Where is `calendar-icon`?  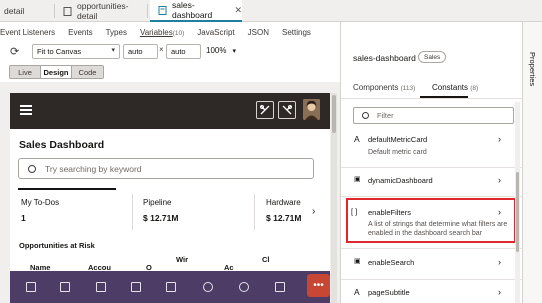 calendar-icon is located at coordinates (101, 287).